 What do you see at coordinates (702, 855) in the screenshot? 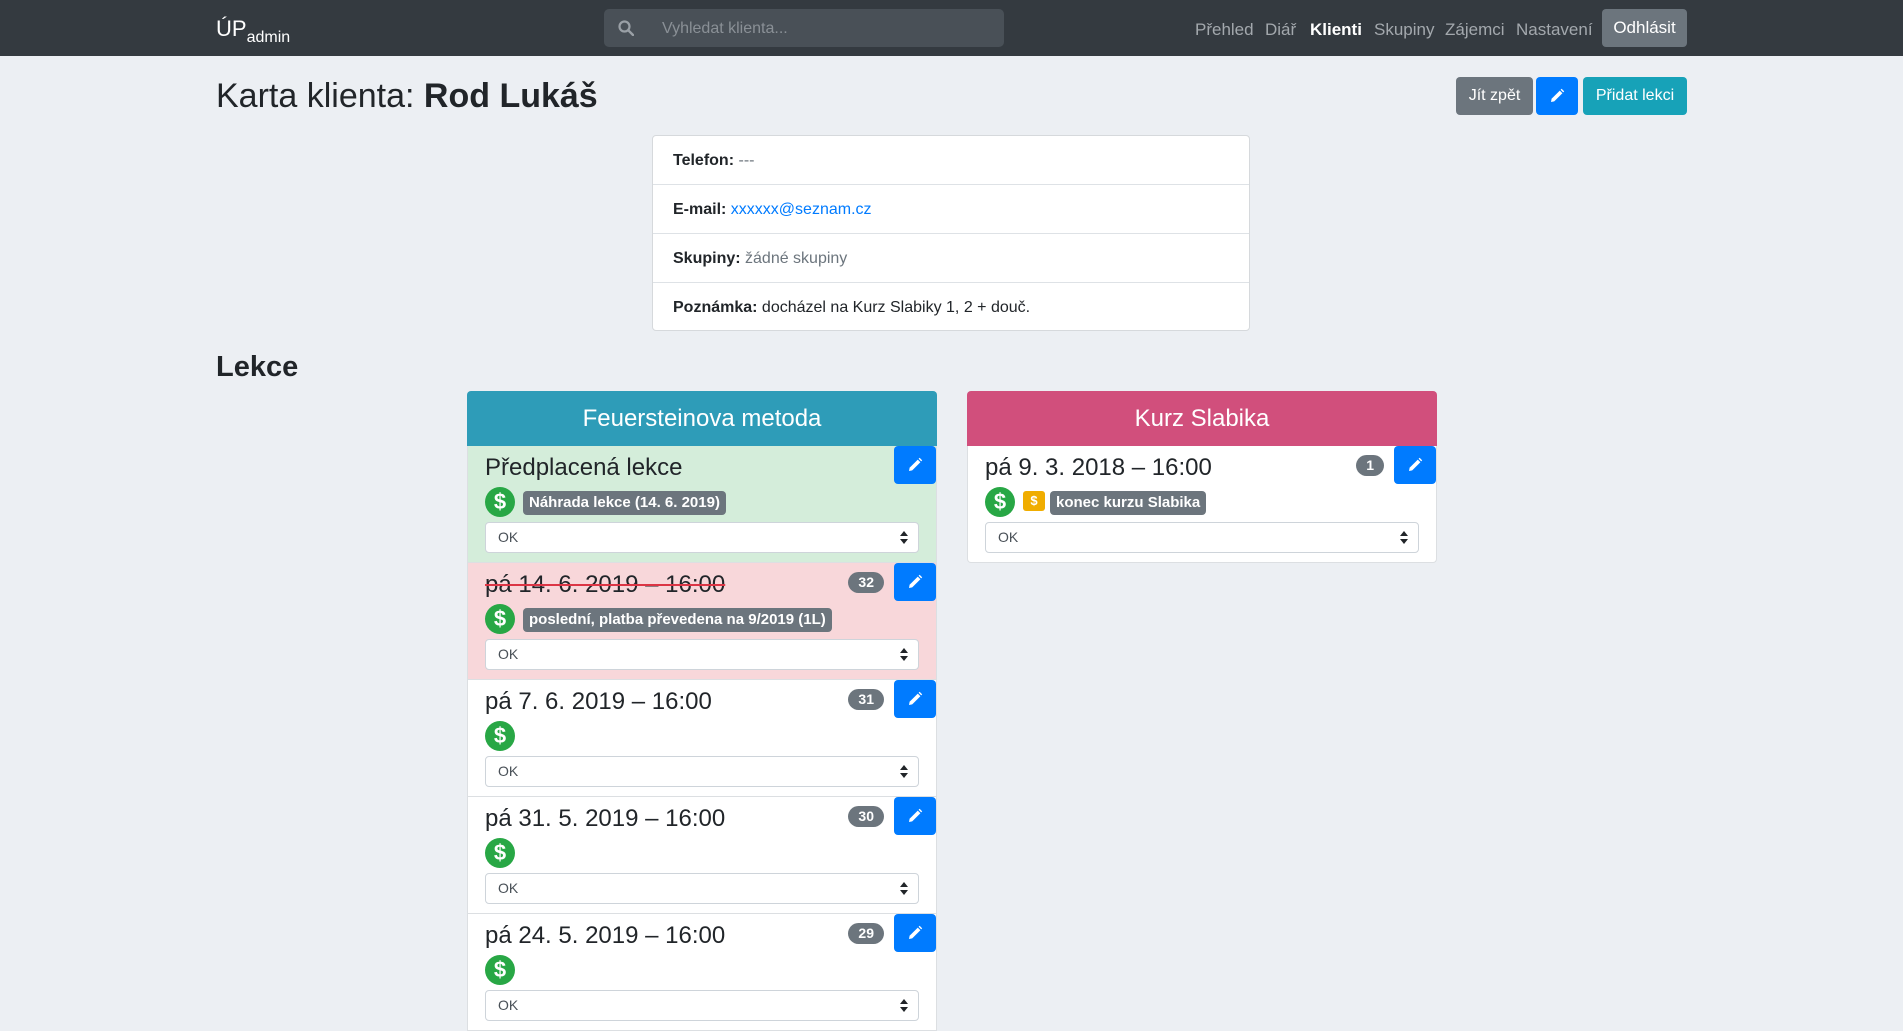
I see `lesson-item: pá 31. 5. 2019 – 16:00 30 $ OK` at bounding box center [702, 855].